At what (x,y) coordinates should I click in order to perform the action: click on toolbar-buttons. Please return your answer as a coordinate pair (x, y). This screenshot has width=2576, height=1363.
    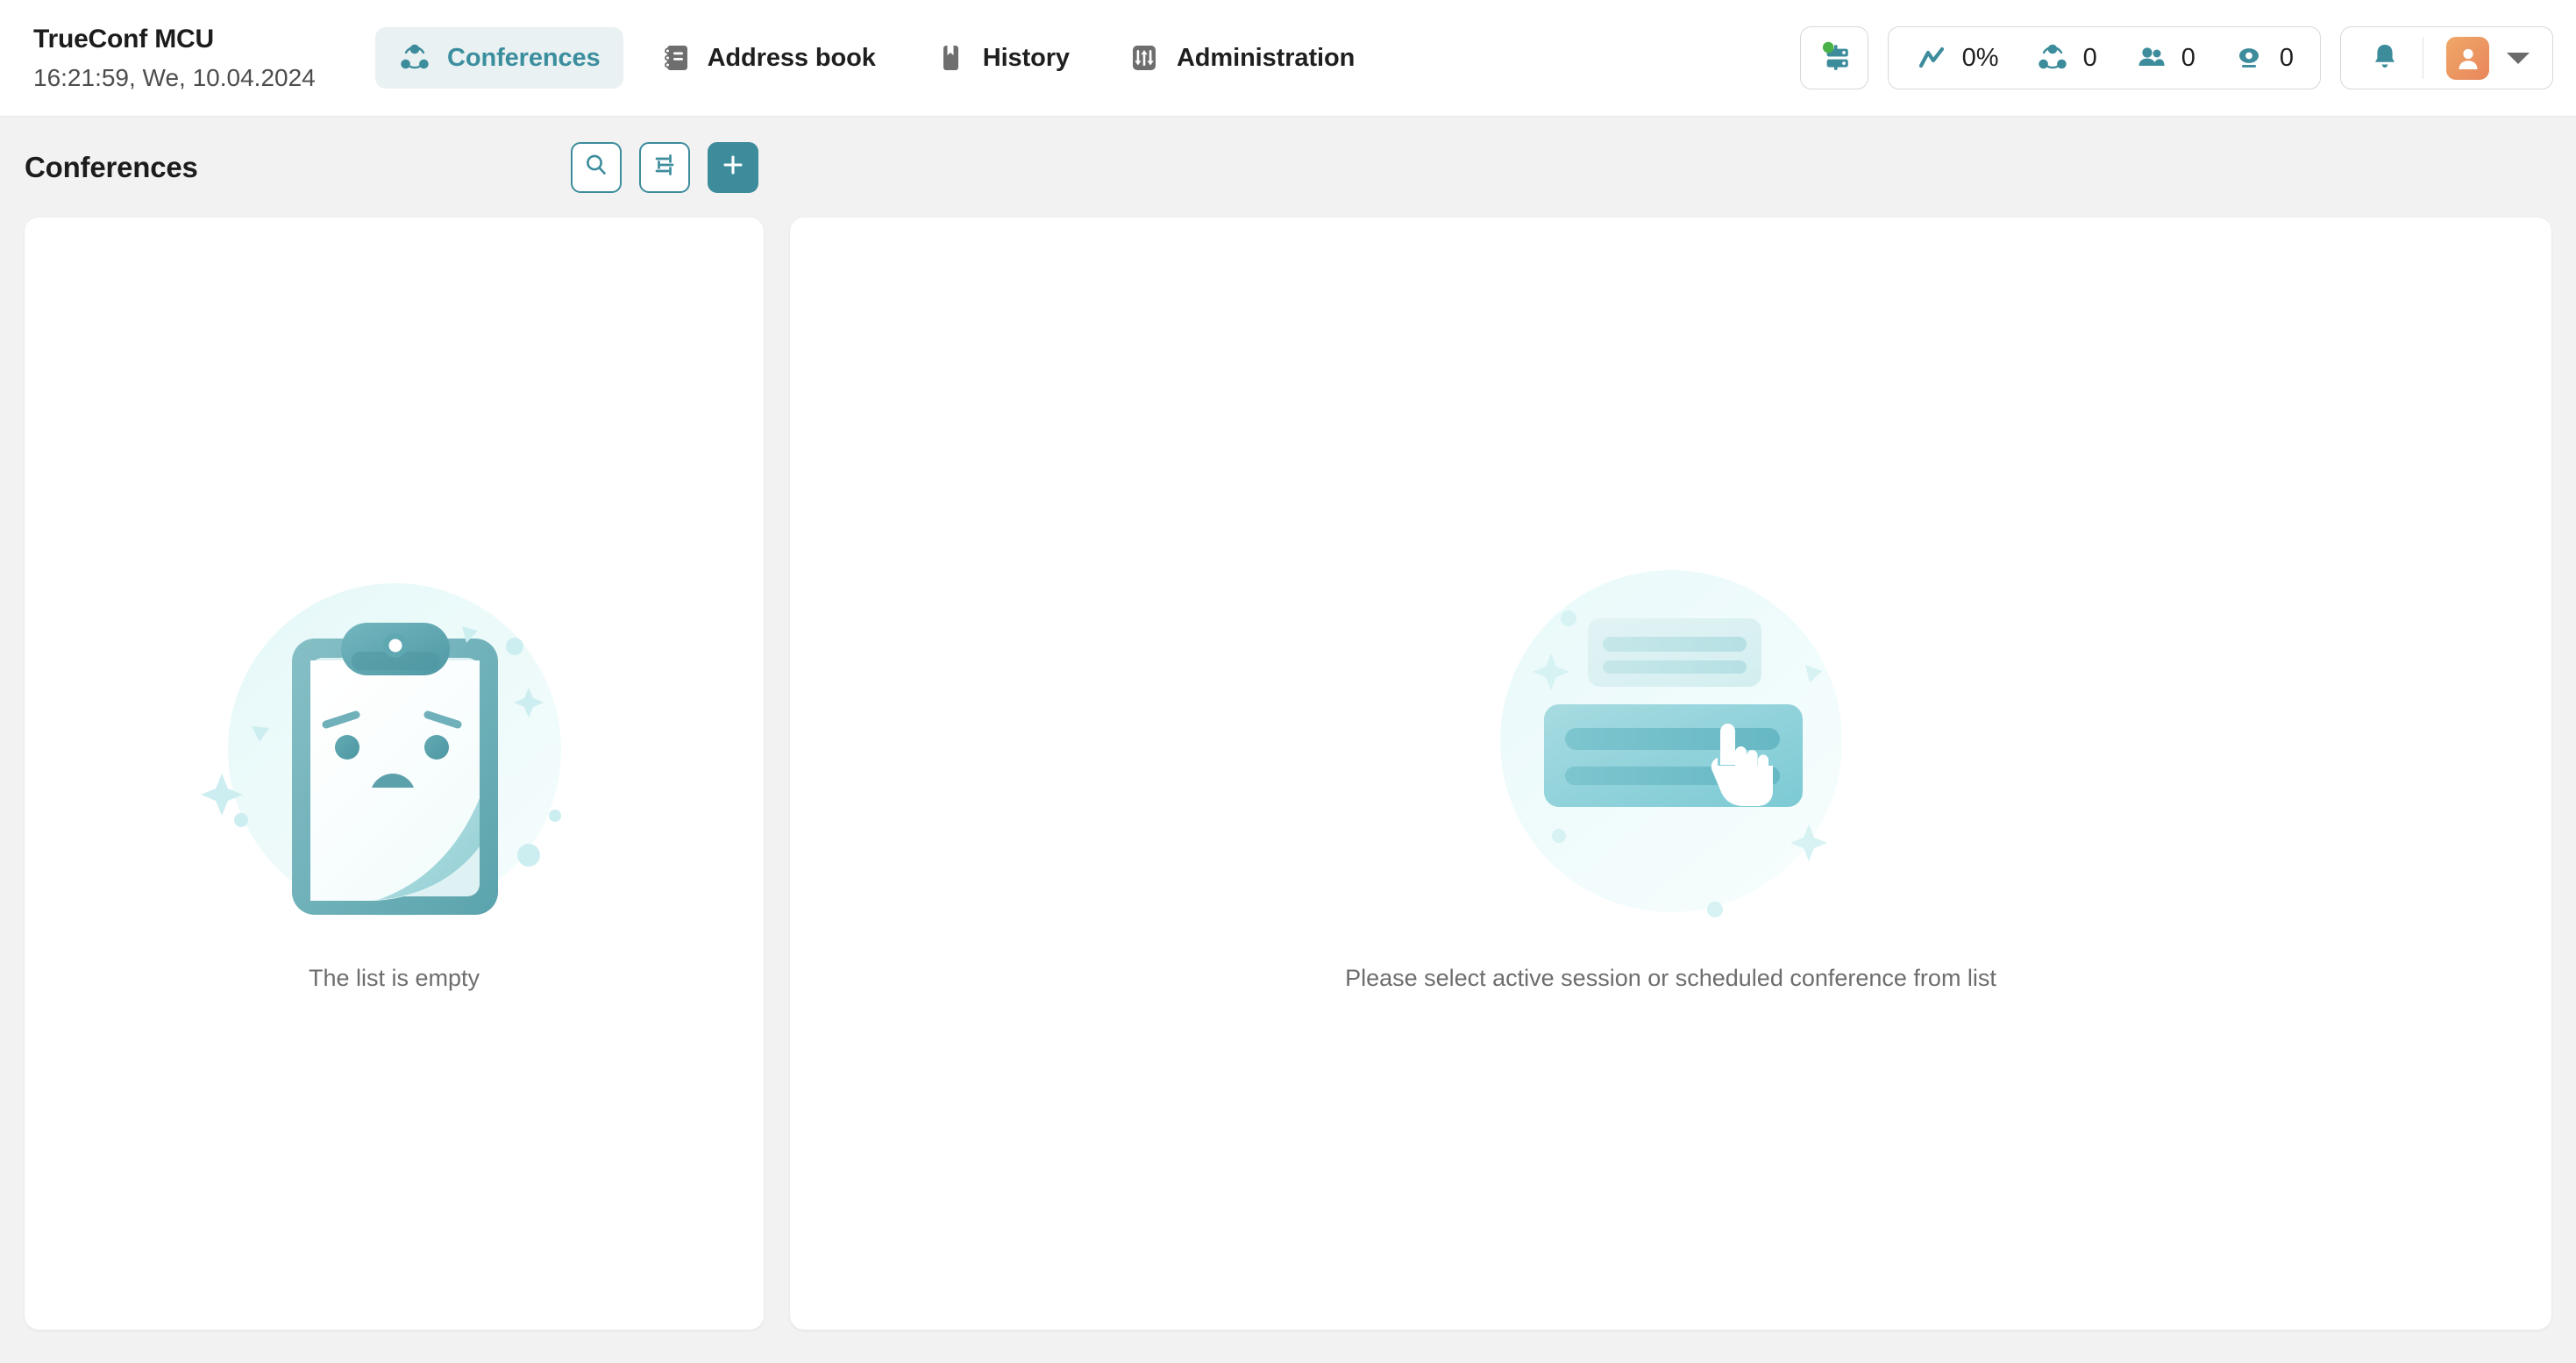
    Looking at the image, I should click on (664, 167).